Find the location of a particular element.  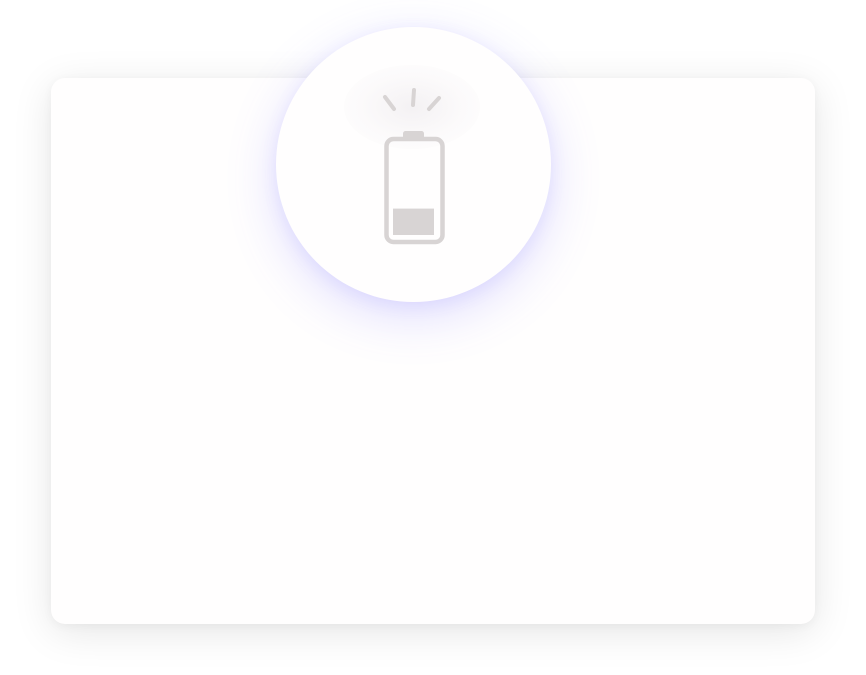

icon-badge is located at coordinates (413, 164).